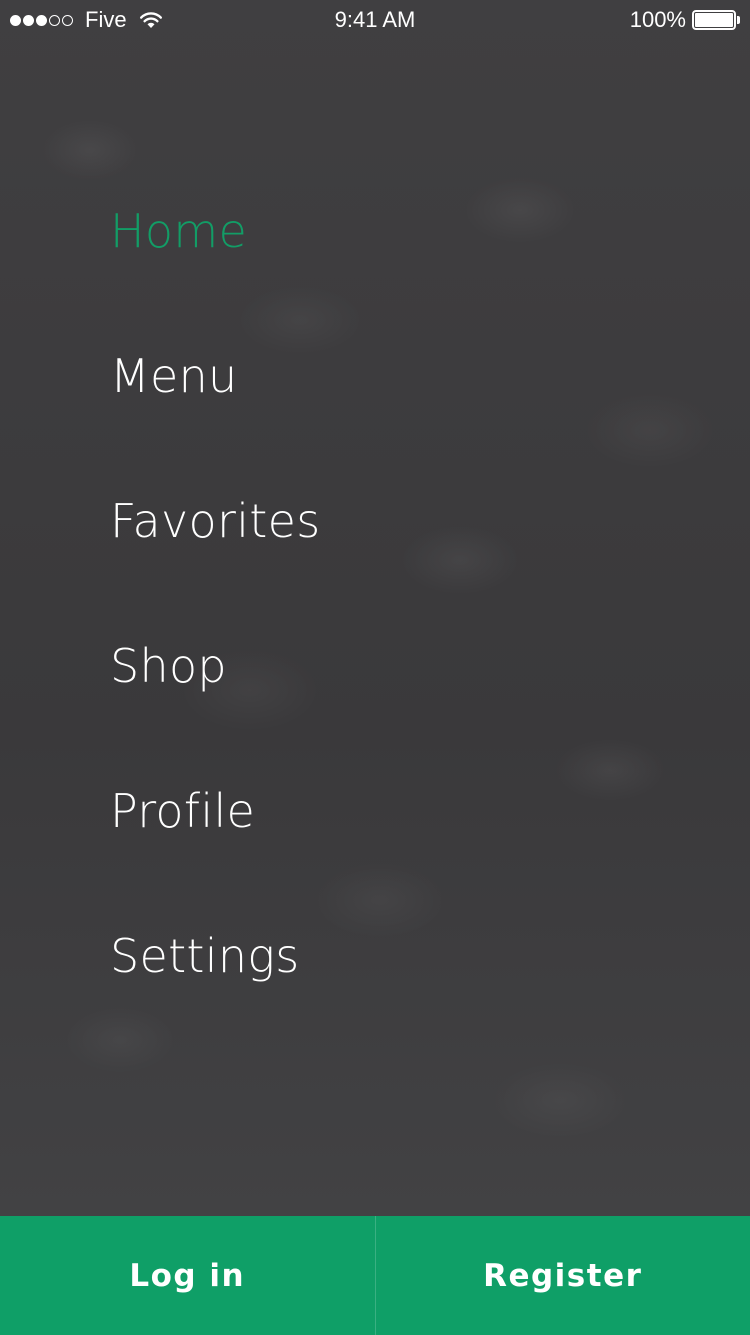  Describe the element at coordinates (215, 987) in the screenshot. I see `menu-item-settings: Settings` at that location.